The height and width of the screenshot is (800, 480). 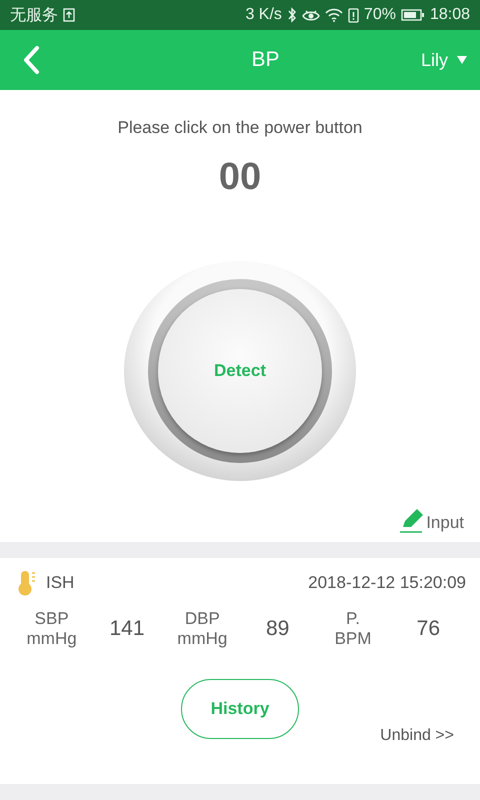 I want to click on battery-icon, so click(x=412, y=15).